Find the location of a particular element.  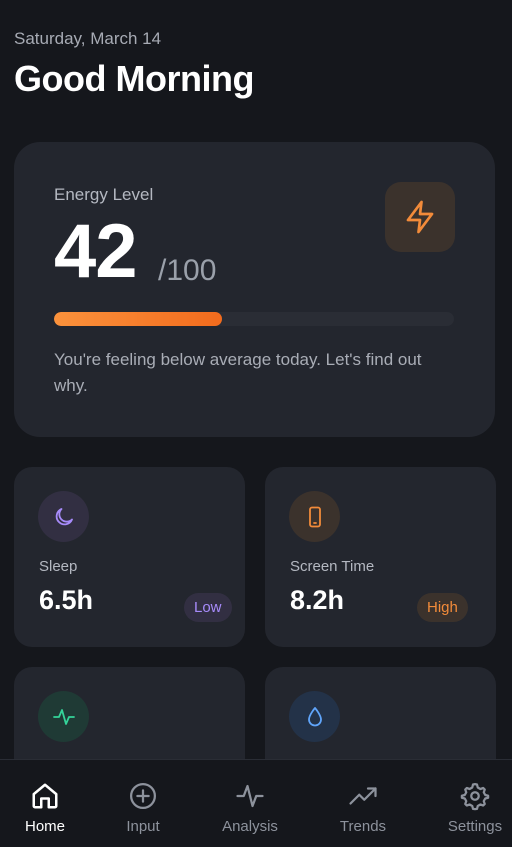

lightning-icon is located at coordinates (420, 217).